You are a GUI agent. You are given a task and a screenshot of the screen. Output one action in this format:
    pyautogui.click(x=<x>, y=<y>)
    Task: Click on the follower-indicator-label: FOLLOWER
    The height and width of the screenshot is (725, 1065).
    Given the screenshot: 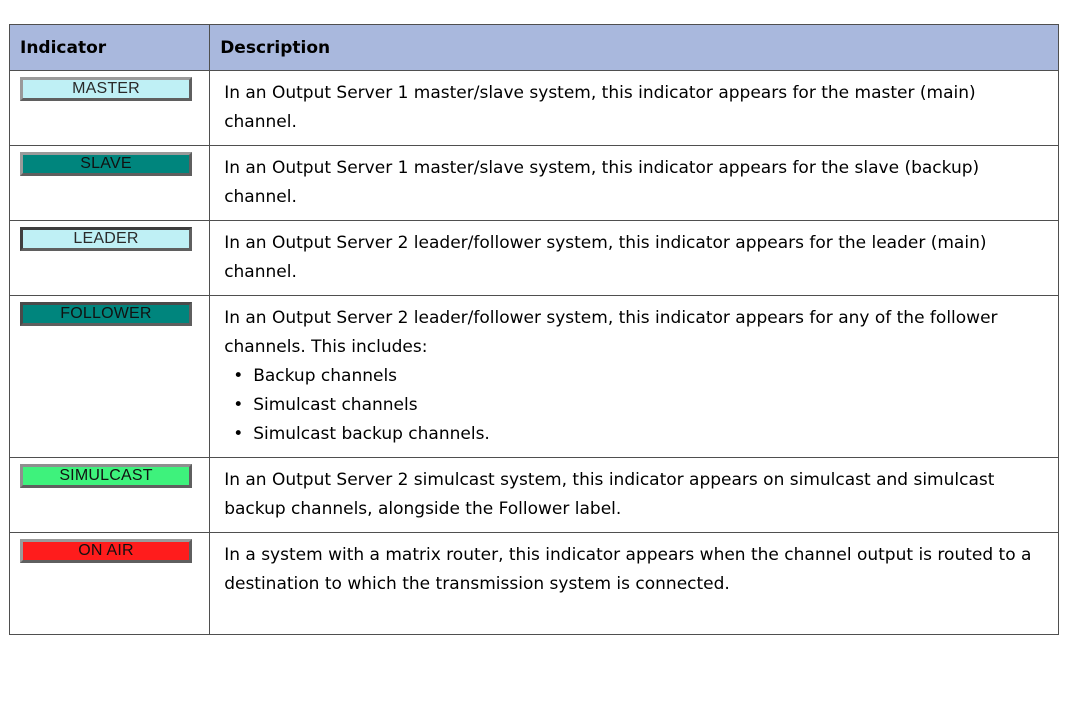 What is the action you would take?
    pyautogui.click(x=106, y=314)
    